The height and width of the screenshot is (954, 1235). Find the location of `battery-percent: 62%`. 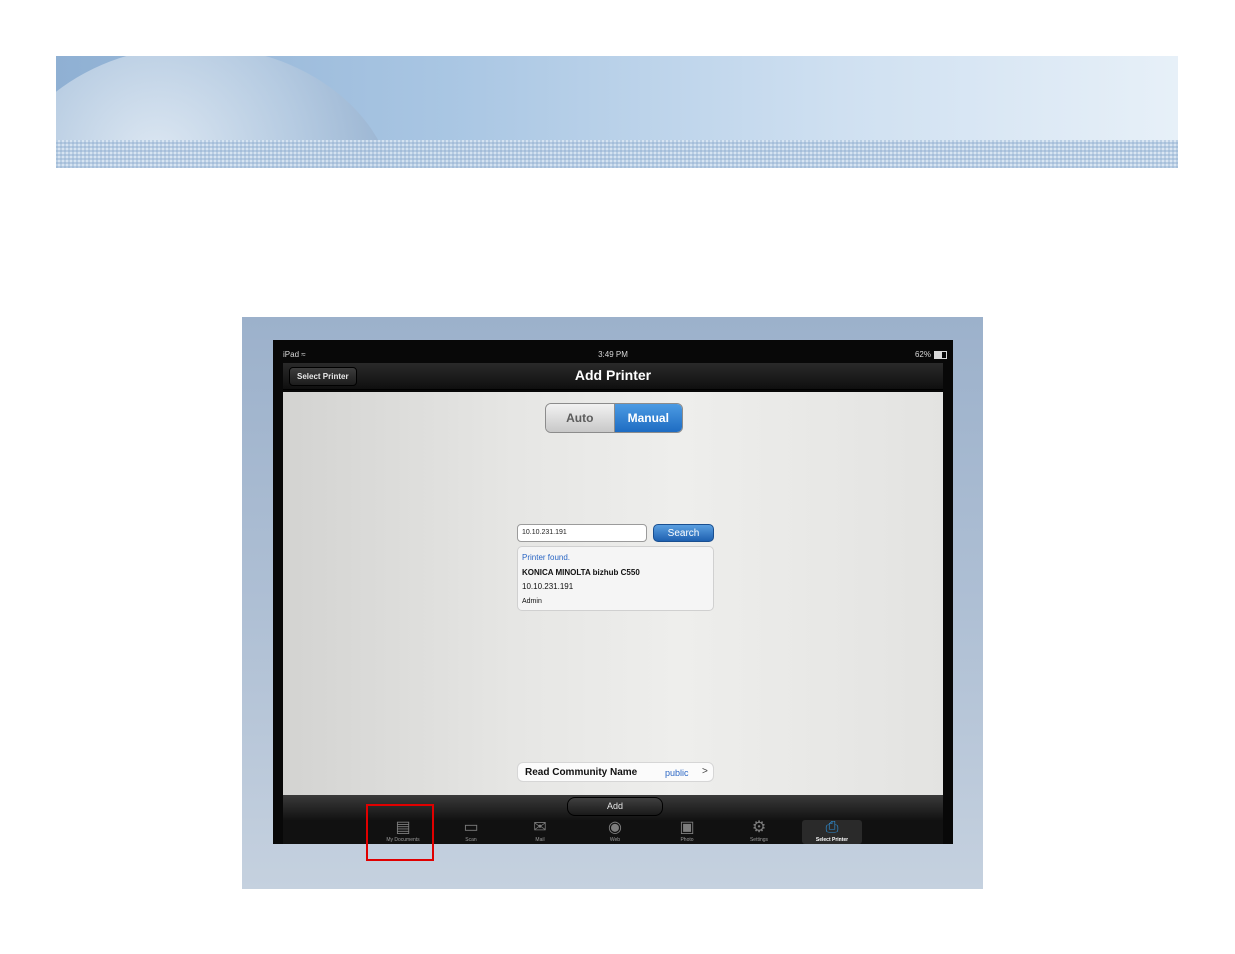

battery-percent: 62% is located at coordinates (922, 354).